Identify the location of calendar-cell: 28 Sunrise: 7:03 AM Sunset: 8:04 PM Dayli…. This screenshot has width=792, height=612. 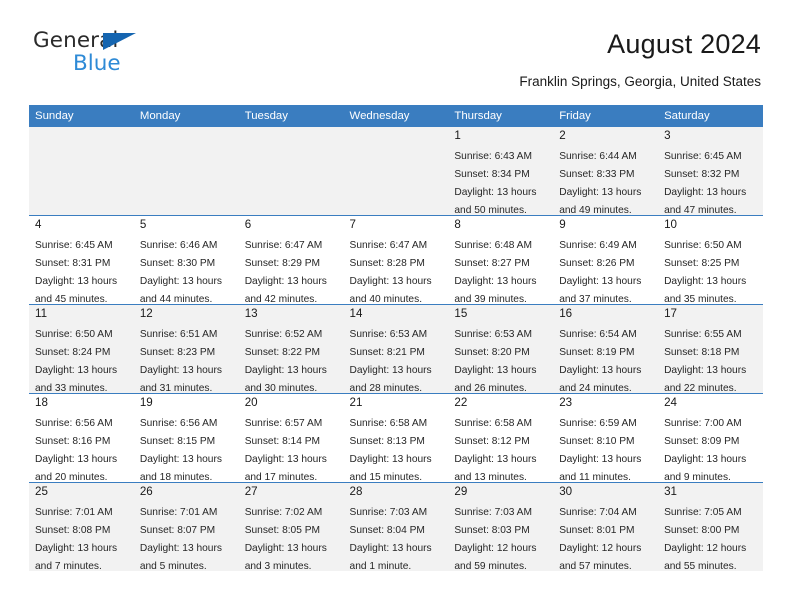
(396, 527).